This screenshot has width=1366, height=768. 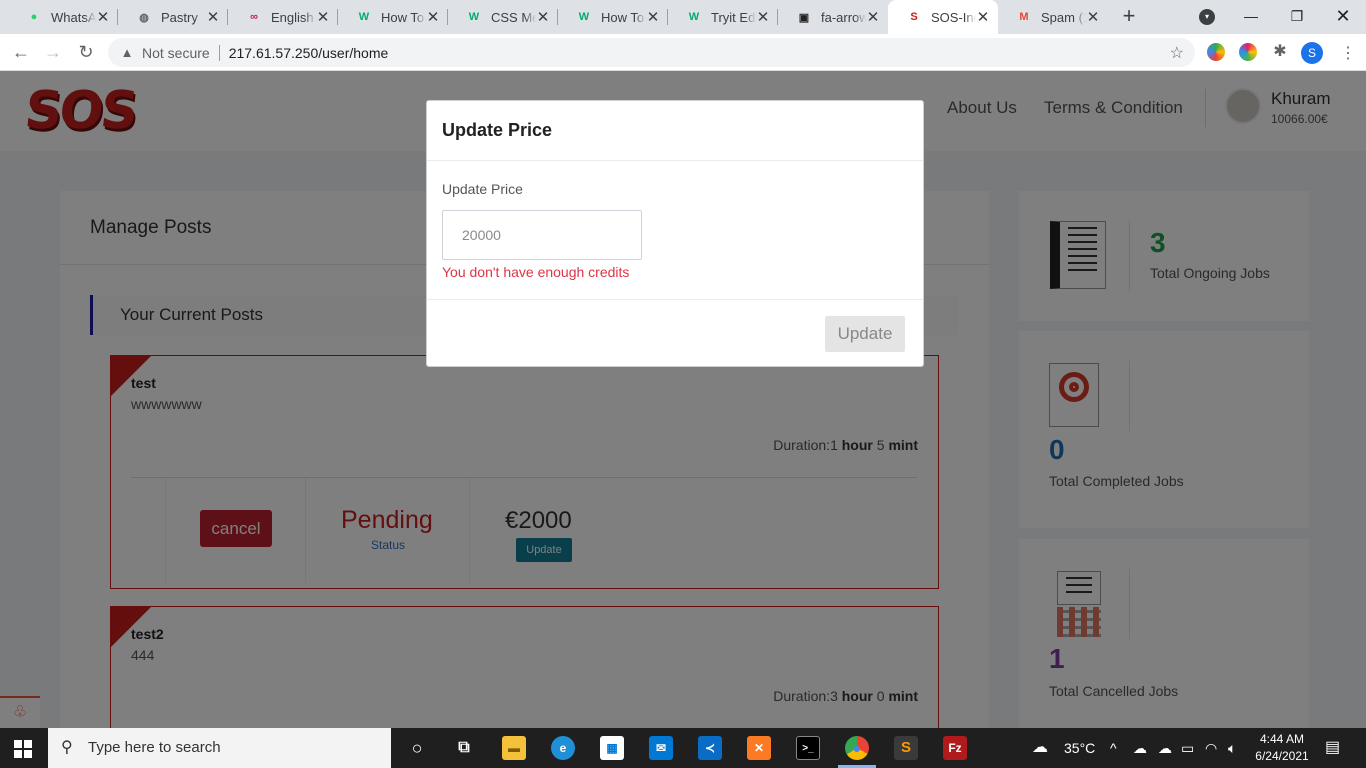 What do you see at coordinates (710, 748) in the screenshot?
I see `vscode-icon: ≺` at bounding box center [710, 748].